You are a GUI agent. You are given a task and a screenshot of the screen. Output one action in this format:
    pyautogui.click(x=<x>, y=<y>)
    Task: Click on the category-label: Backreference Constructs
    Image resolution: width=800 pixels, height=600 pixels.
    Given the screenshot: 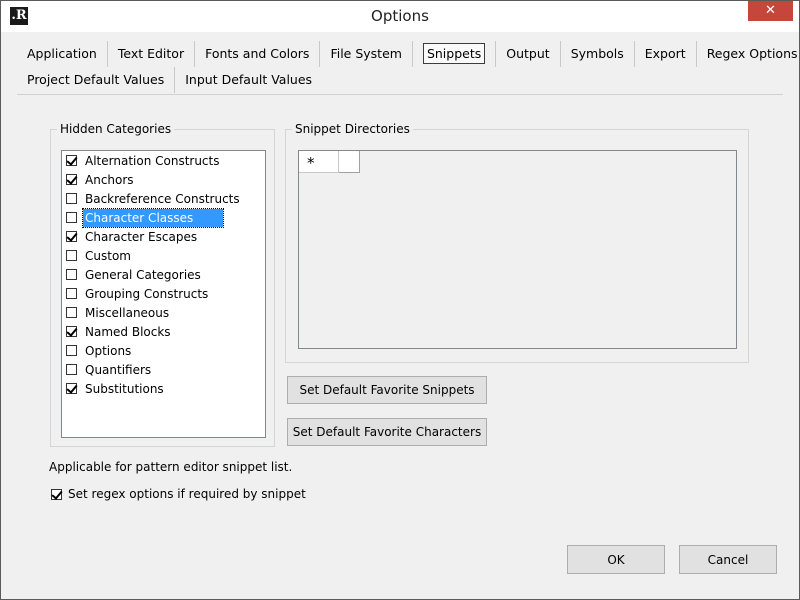 What is the action you would take?
    pyautogui.click(x=162, y=198)
    